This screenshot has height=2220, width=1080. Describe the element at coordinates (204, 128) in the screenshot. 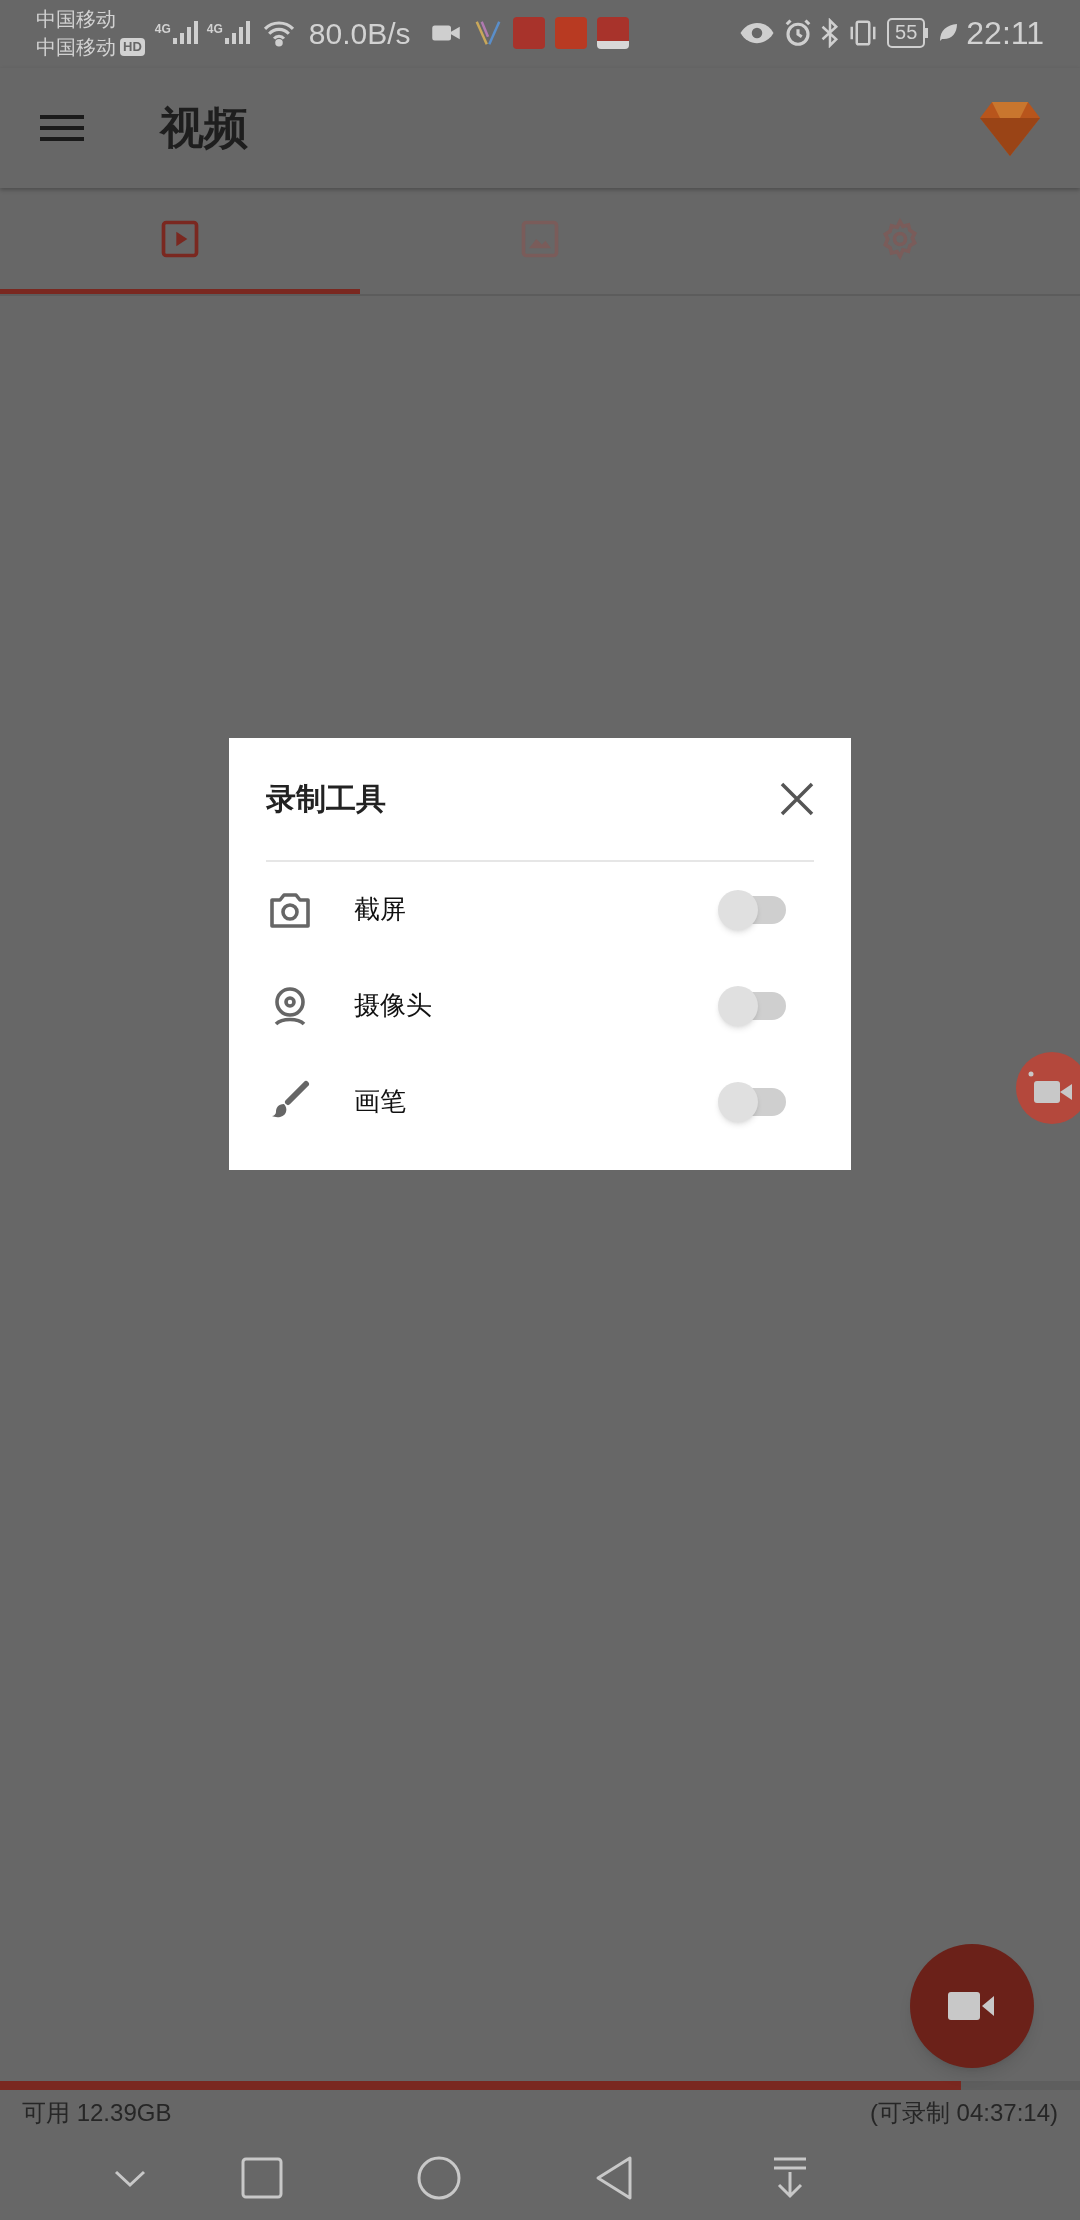

I see `app-title: 视频` at that location.